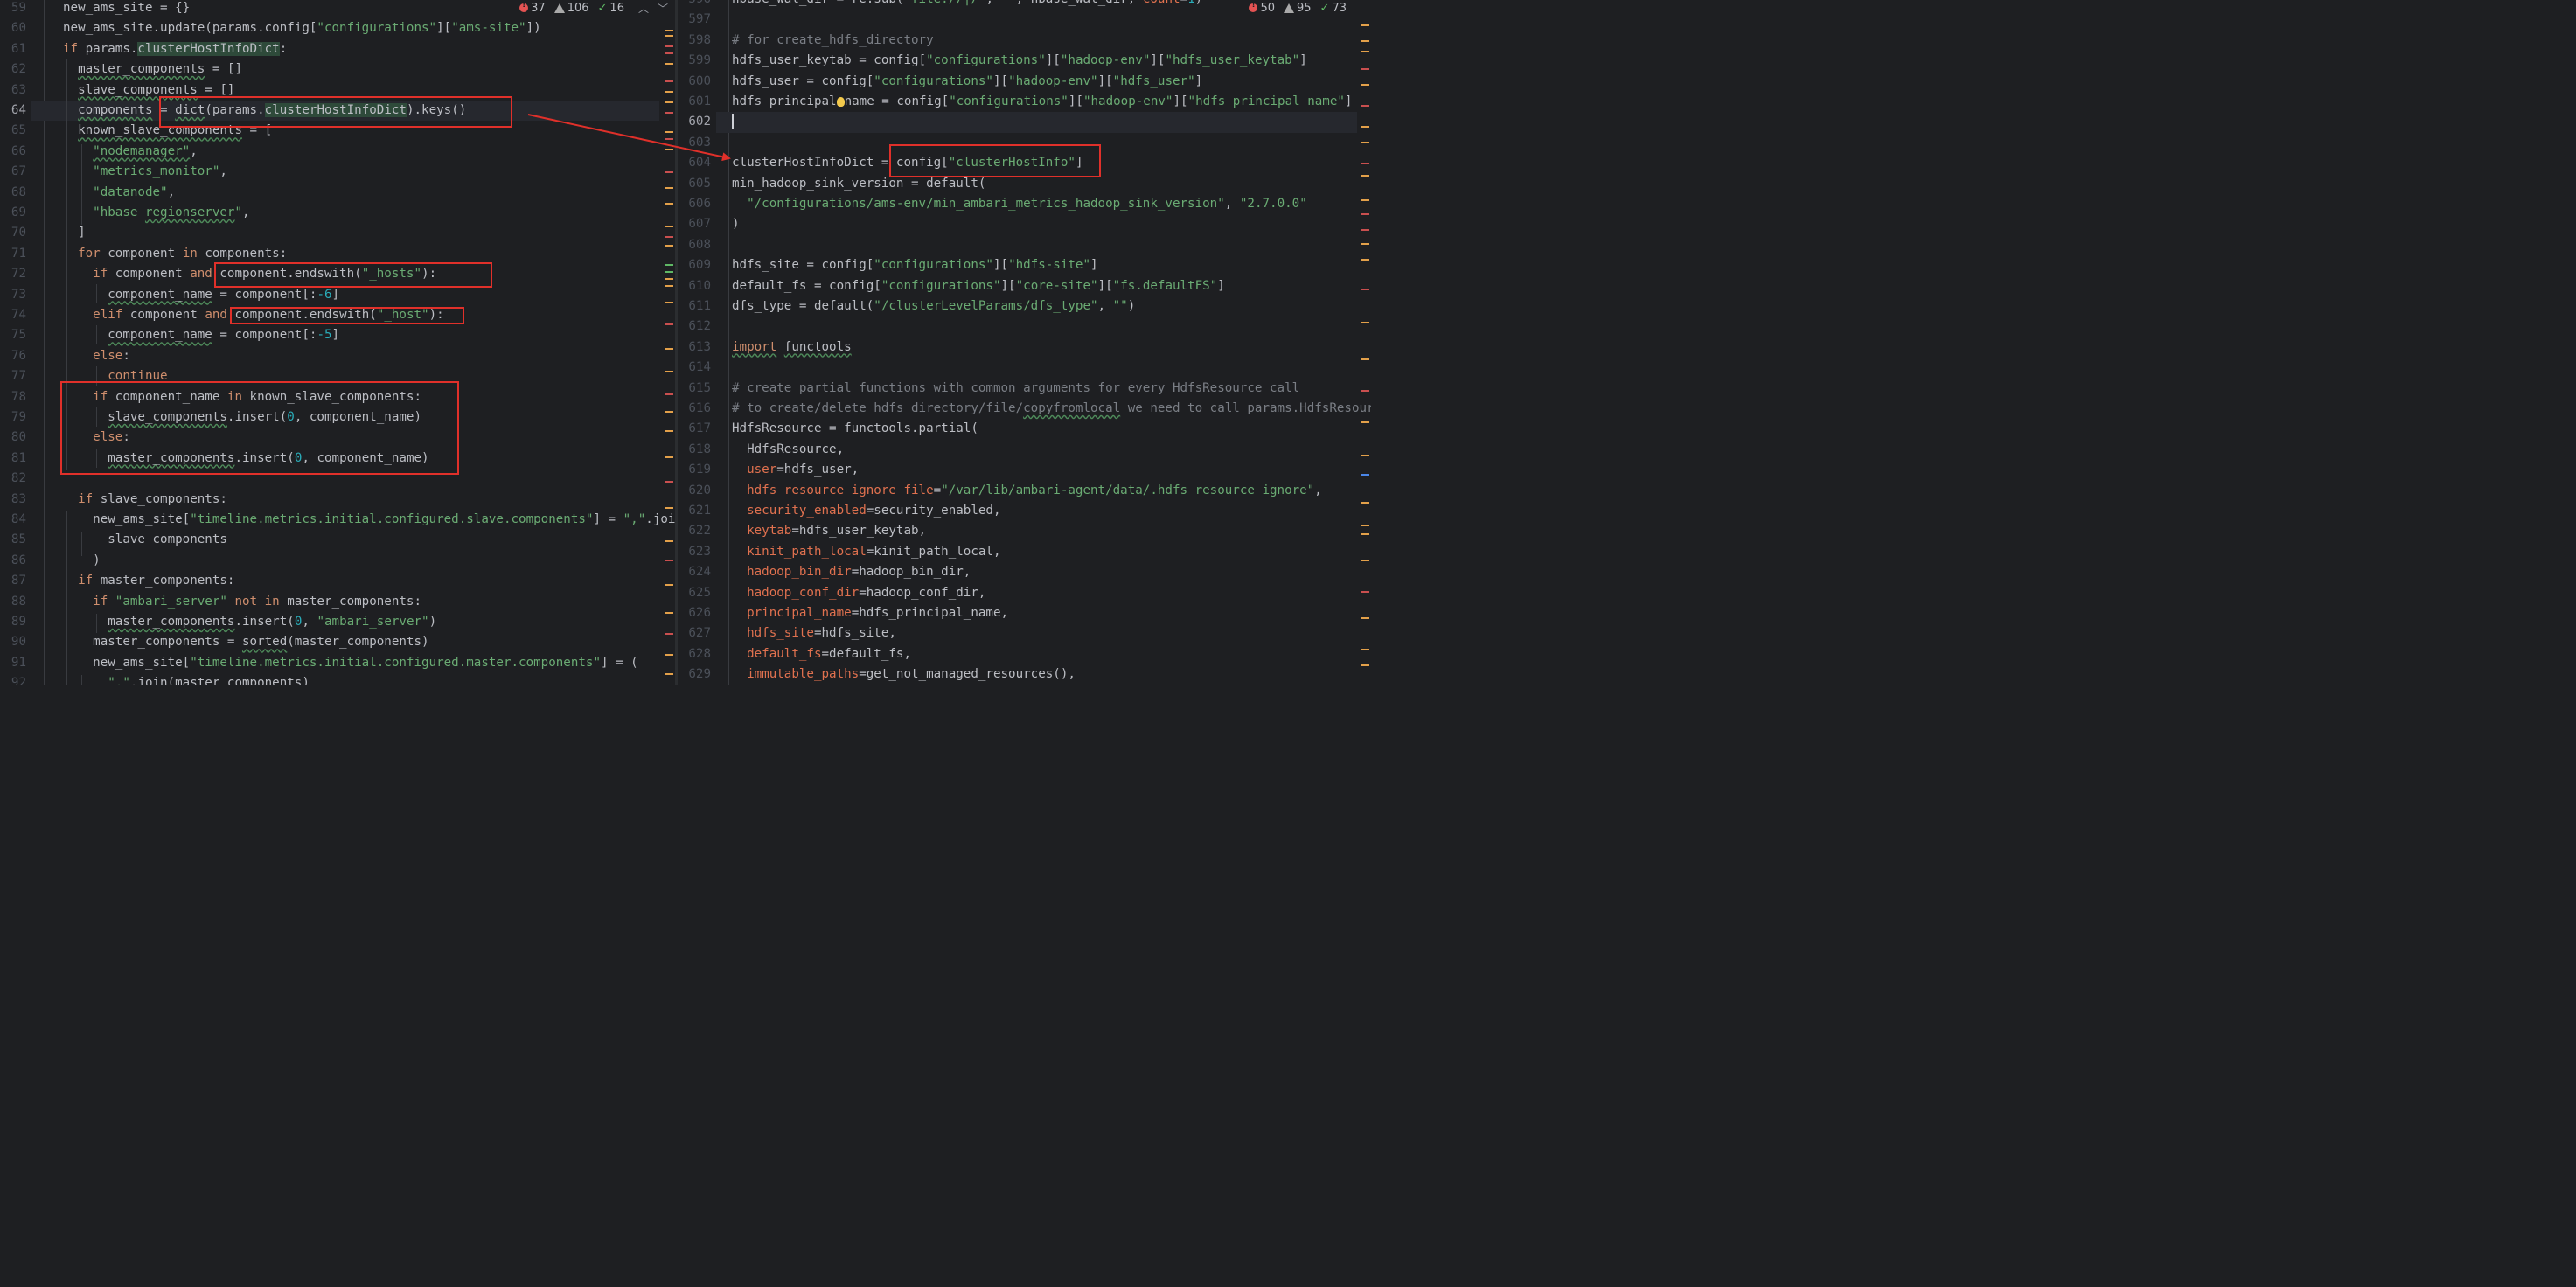 The width and height of the screenshot is (2576, 1287). Describe the element at coordinates (18, 540) in the screenshot. I see `line-number: 85` at that location.